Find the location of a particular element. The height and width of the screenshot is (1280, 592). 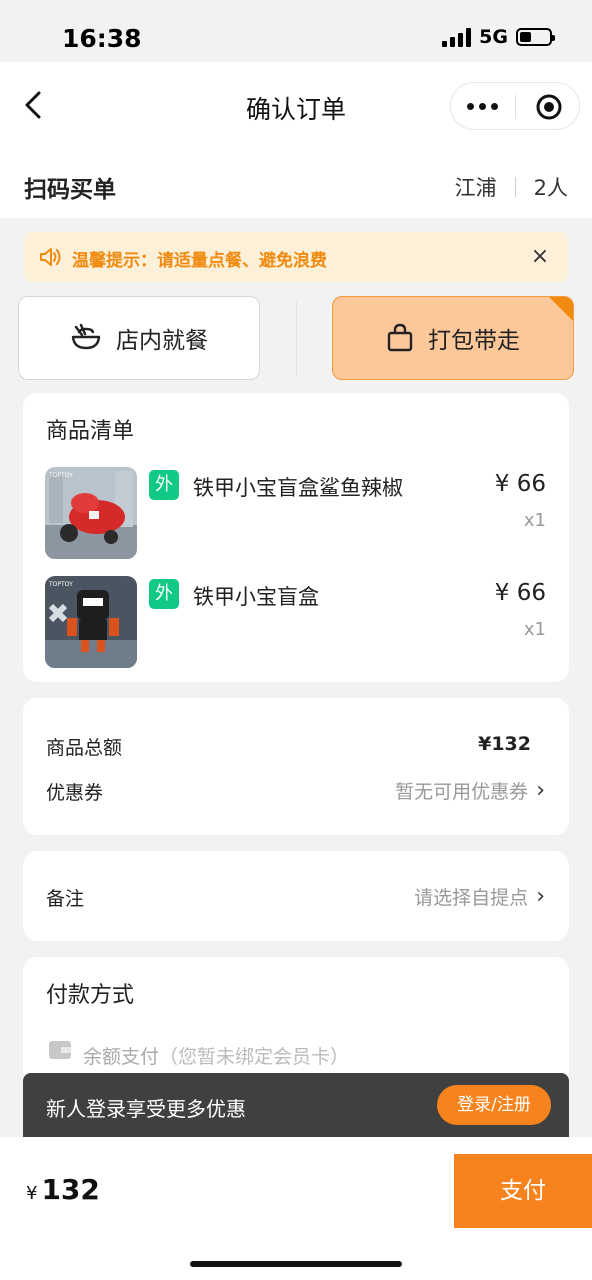

takeaway-option: 打包带走 is located at coordinates (453, 338).